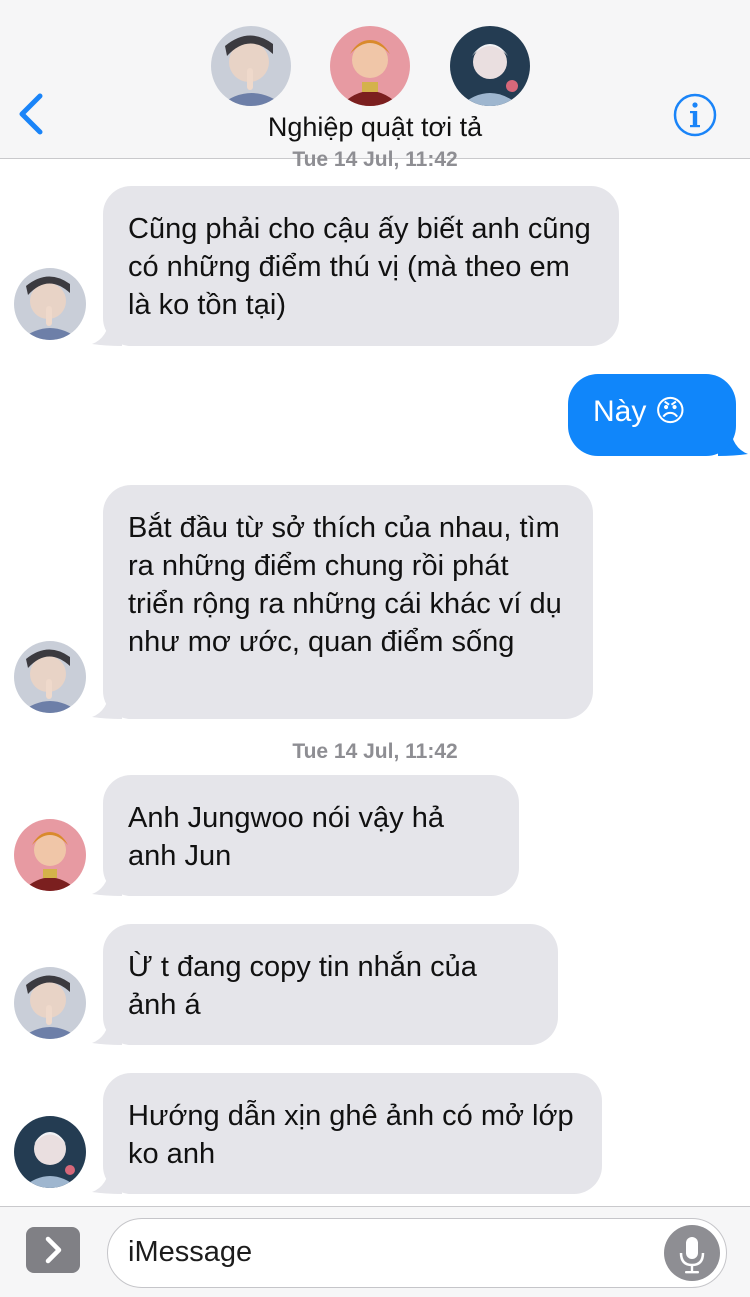 Image resolution: width=750 pixels, height=1297 pixels. I want to click on microphone-button, so click(692, 1253).